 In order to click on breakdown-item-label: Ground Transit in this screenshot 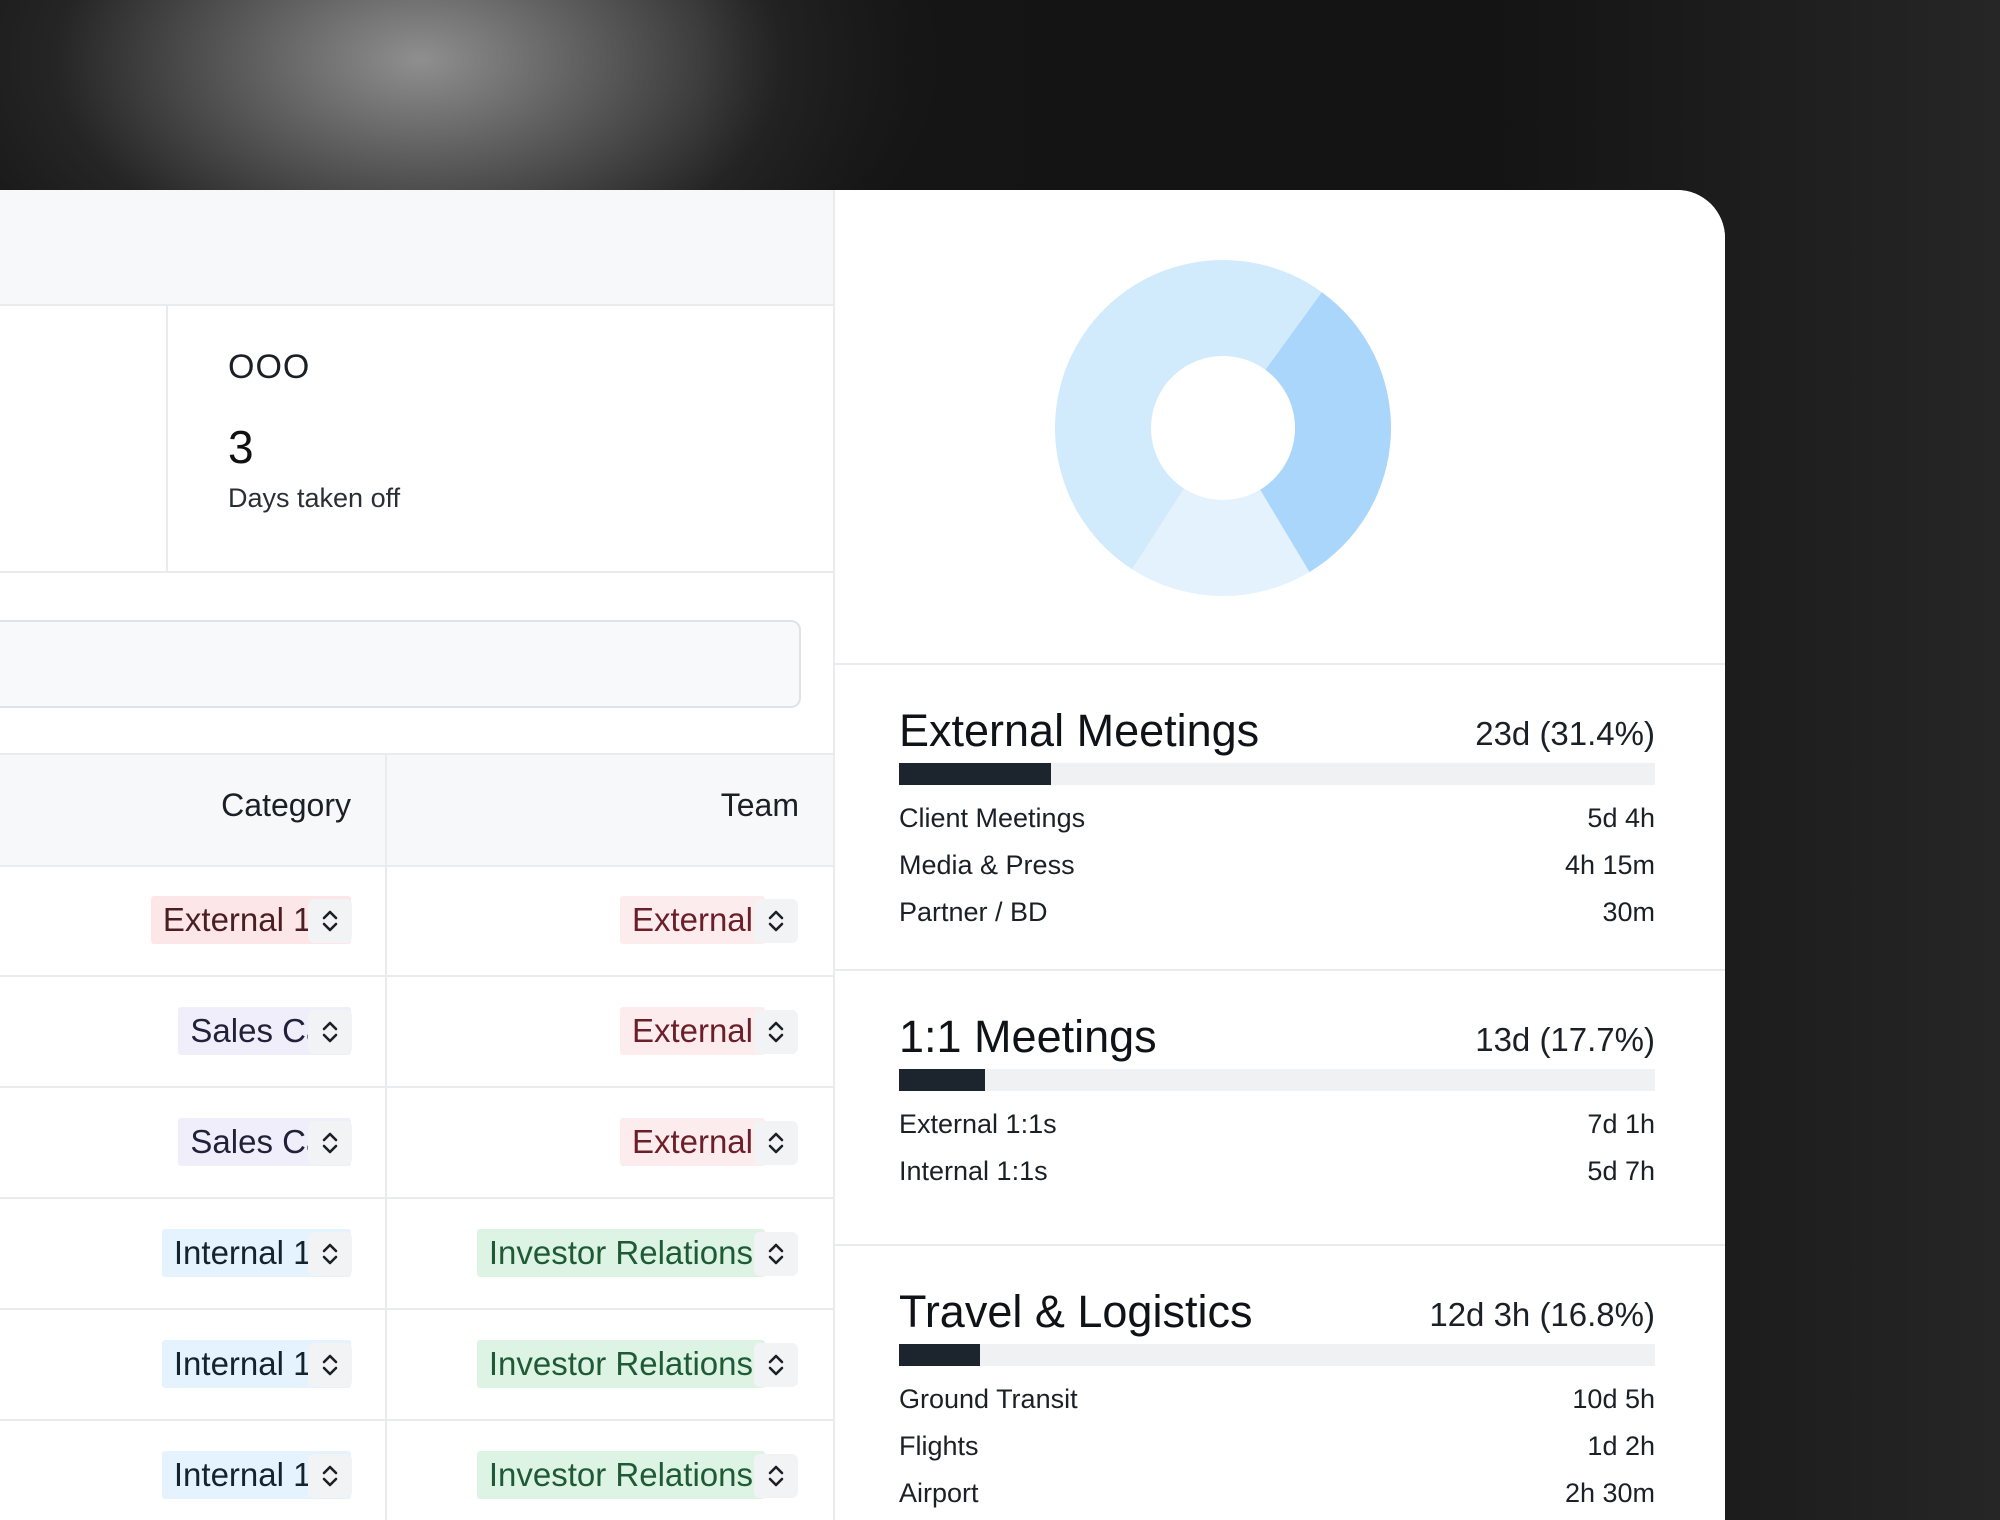, I will do `click(988, 1399)`.